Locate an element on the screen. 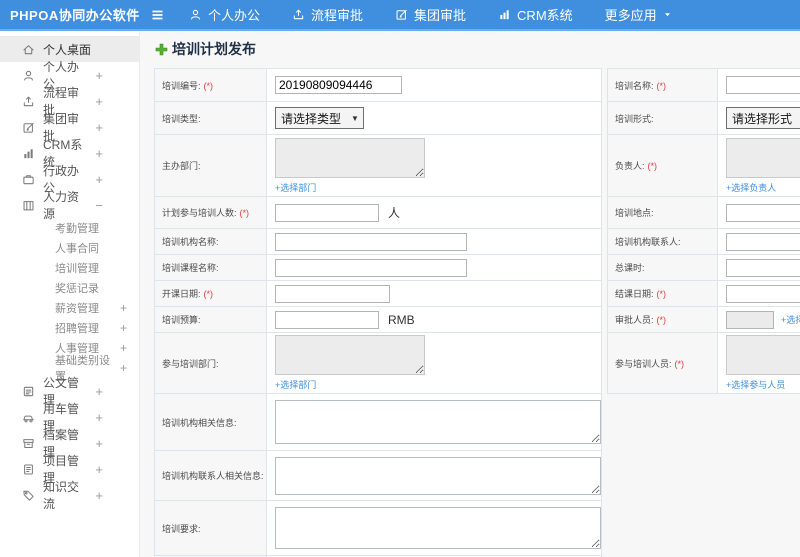 This screenshot has height=557, width=800. sidebar-subitem-training-mgmt: 培训管理 is located at coordinates (69, 268).